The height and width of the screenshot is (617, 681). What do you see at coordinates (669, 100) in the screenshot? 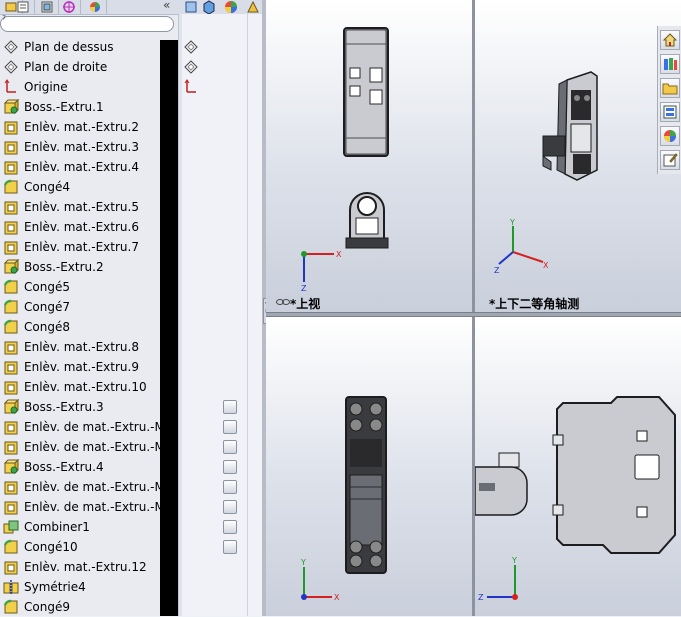
I see `task-pane-tabs` at bounding box center [669, 100].